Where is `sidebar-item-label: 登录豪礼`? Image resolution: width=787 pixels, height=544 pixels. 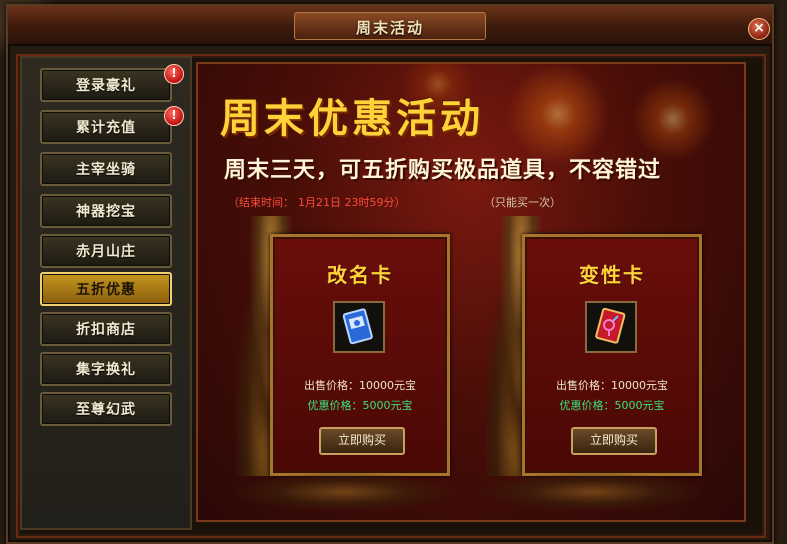 sidebar-item-label: 登录豪礼 is located at coordinates (106, 86).